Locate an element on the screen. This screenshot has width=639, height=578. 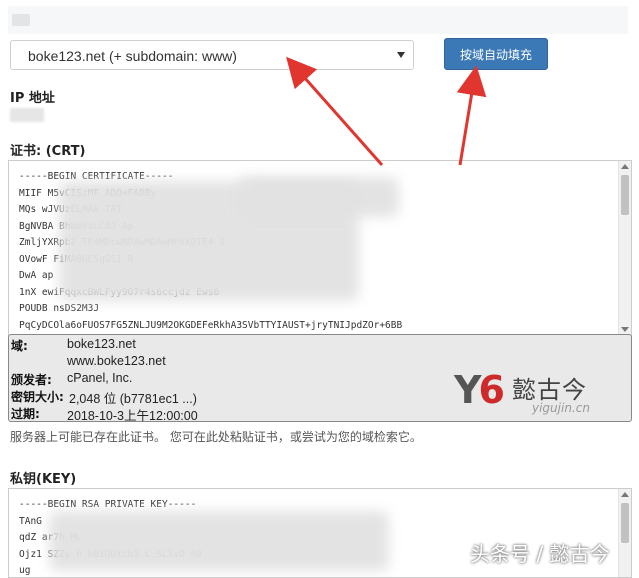
expires-value: 2018-10-3上午12:00:00 is located at coordinates (132, 416).